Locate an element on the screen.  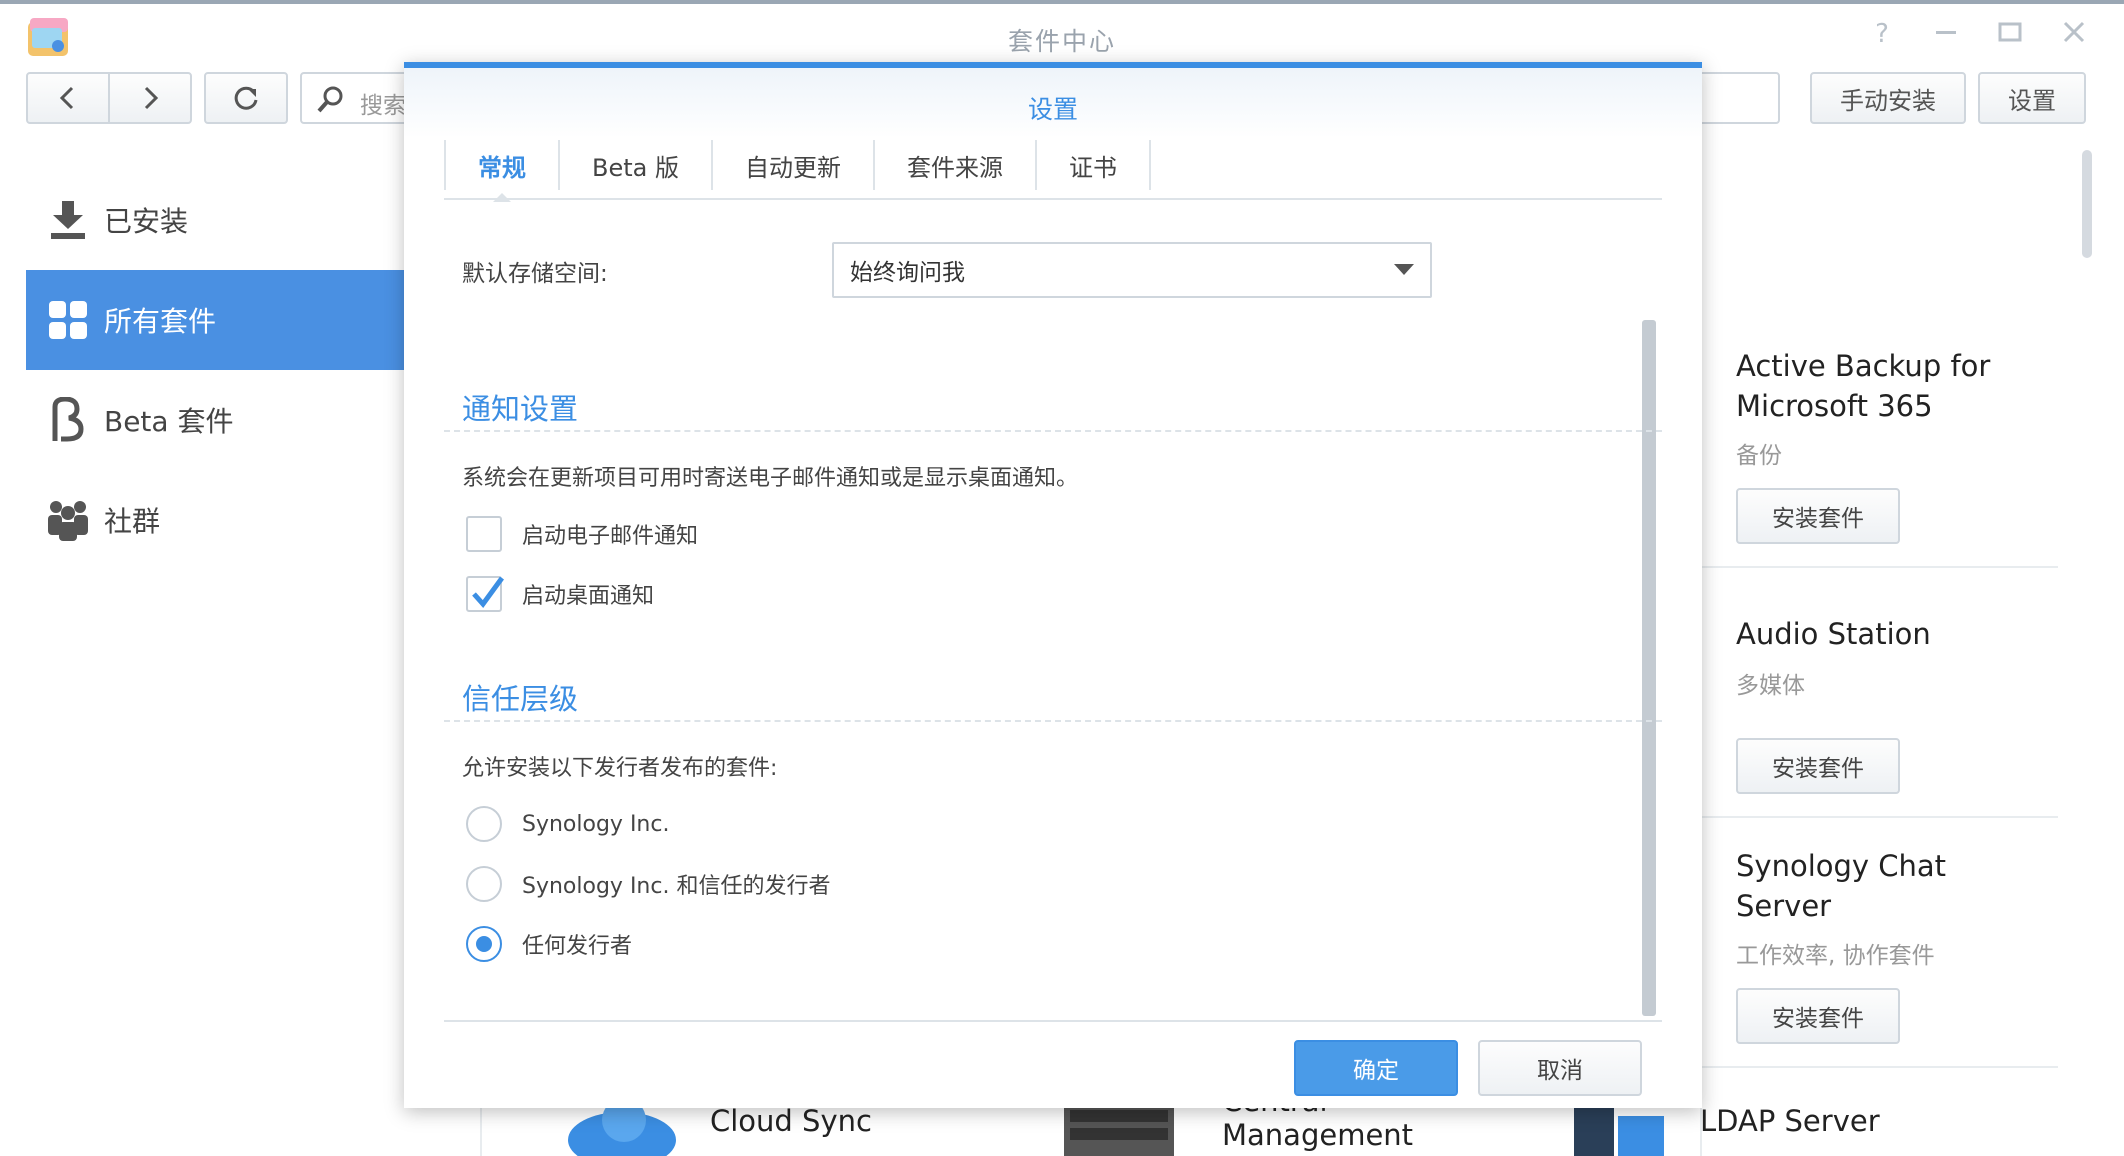
tab-package-sources: 套件来源 is located at coordinates (956, 165).